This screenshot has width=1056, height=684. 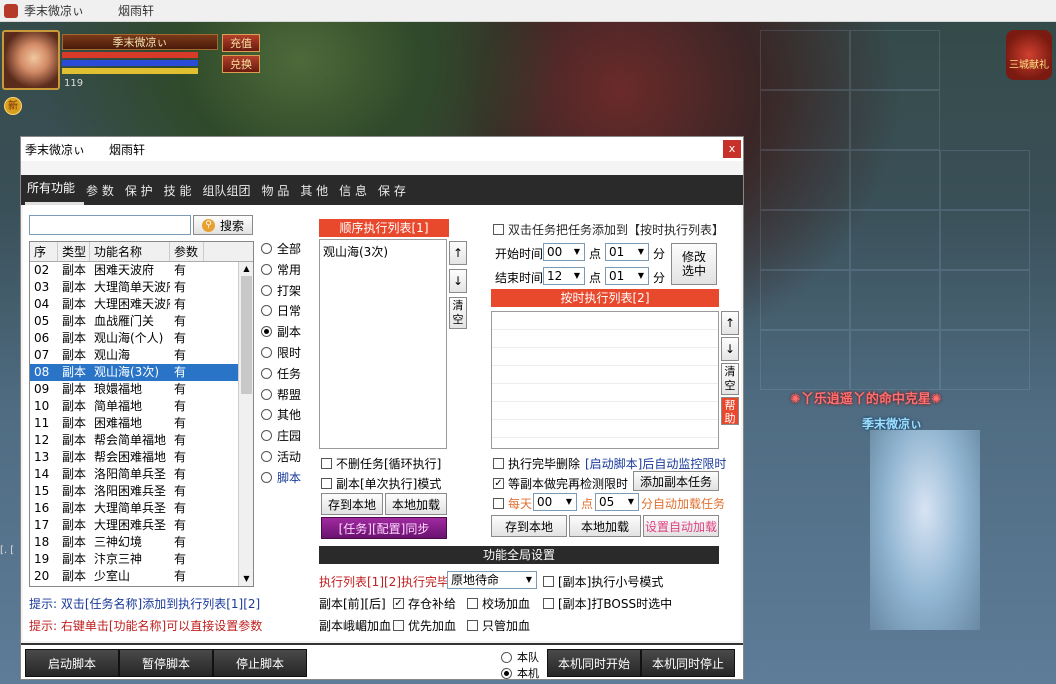 I want to click on col-param: 参数, so click(x=187, y=251).